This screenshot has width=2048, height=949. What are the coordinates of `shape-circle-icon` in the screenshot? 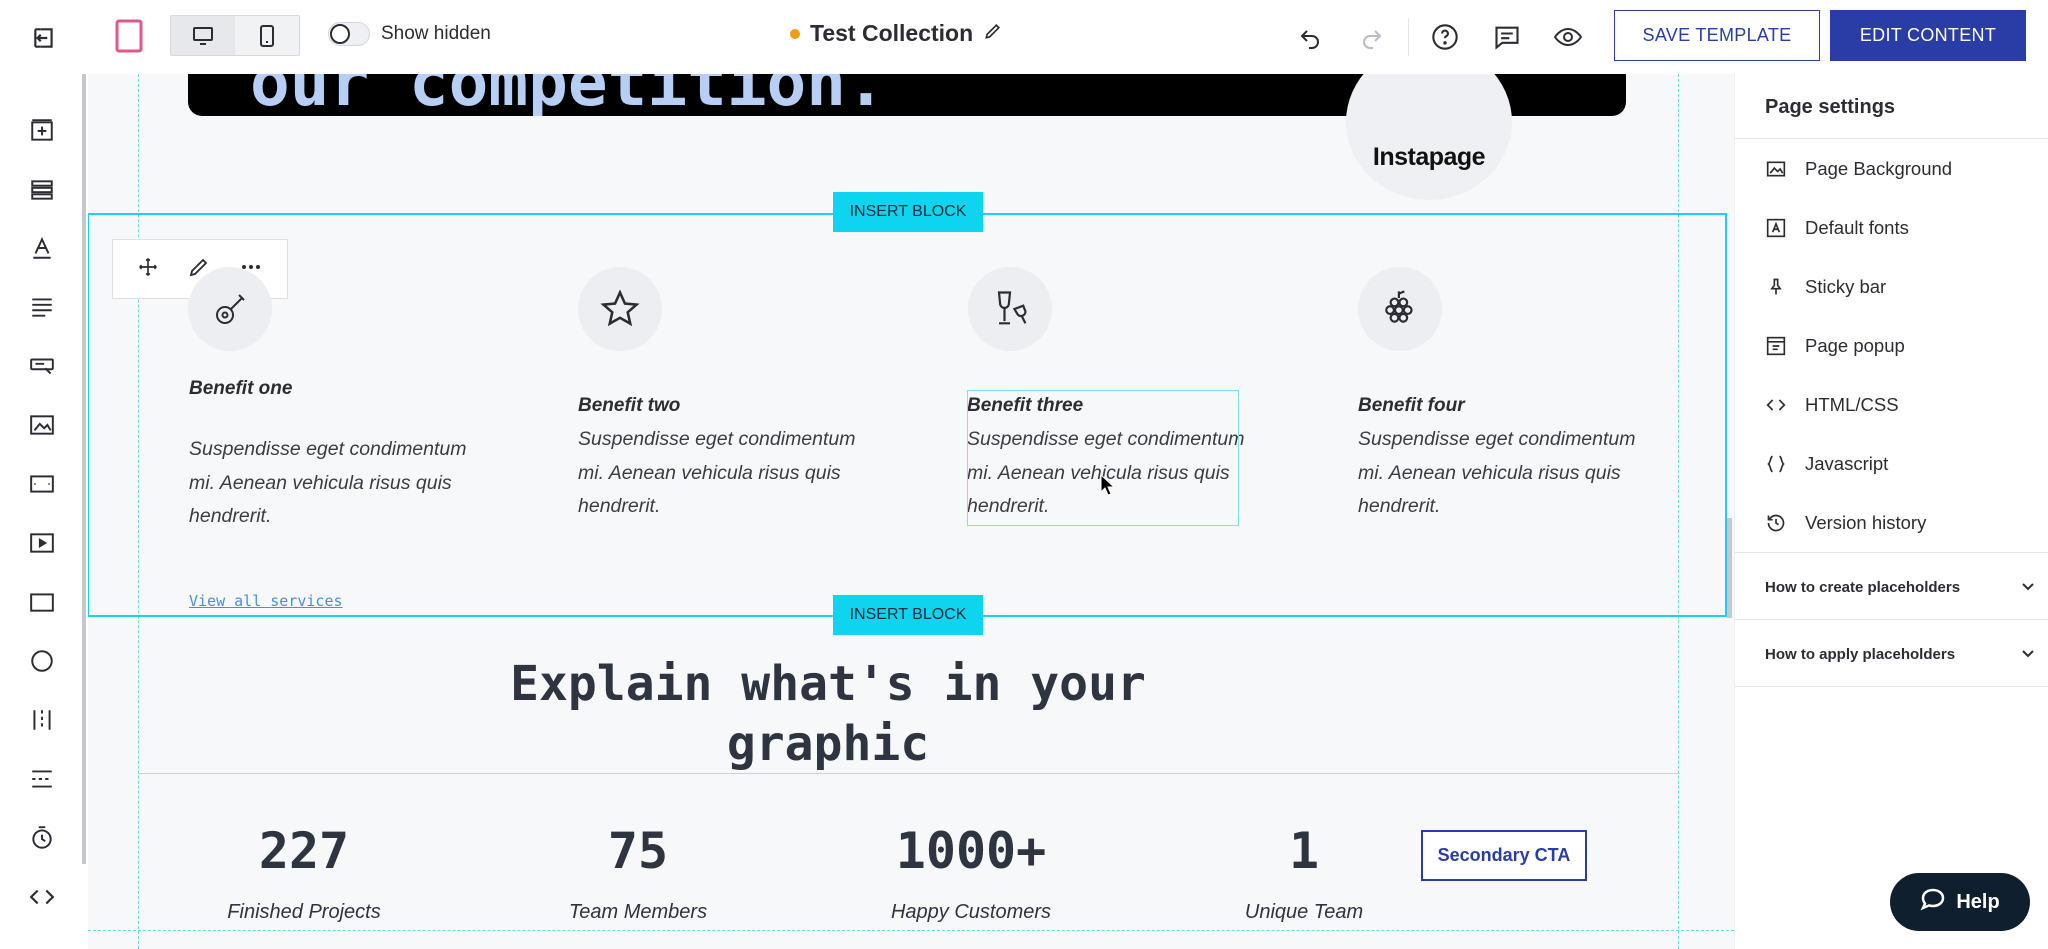 It's located at (42, 661).